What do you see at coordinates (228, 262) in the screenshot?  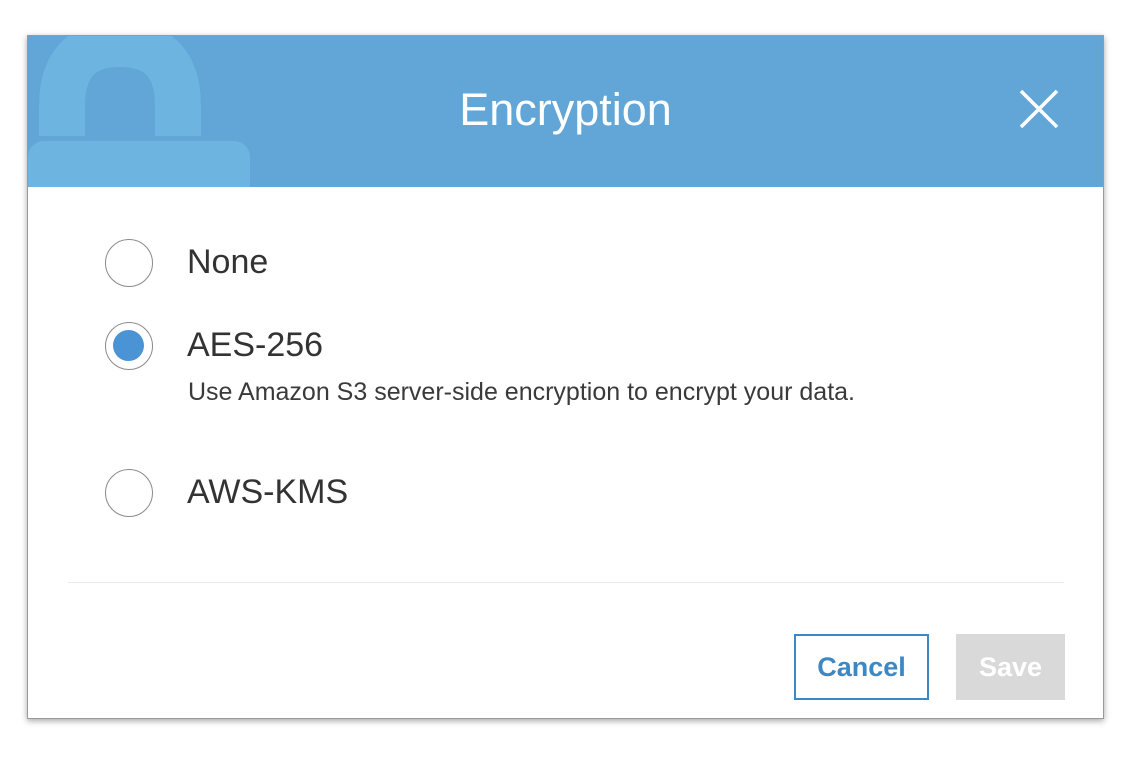 I see `option-none-label: None` at bounding box center [228, 262].